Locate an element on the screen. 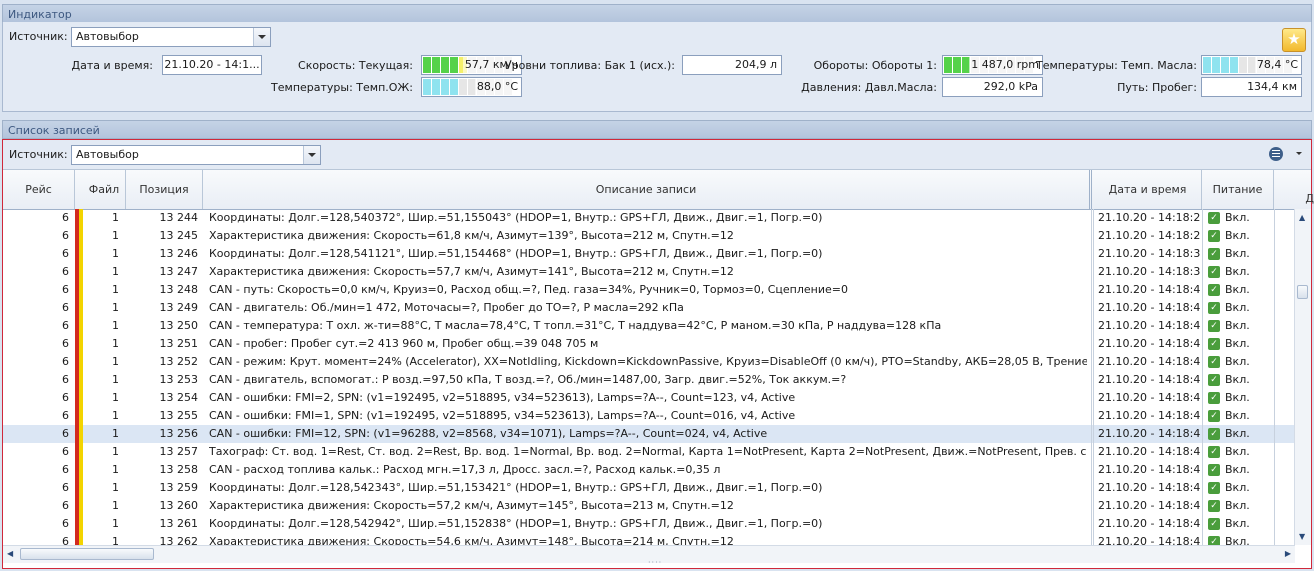 The height and width of the screenshot is (571, 1314). scroll-down-icon: ▼ is located at coordinates (1302, 536).